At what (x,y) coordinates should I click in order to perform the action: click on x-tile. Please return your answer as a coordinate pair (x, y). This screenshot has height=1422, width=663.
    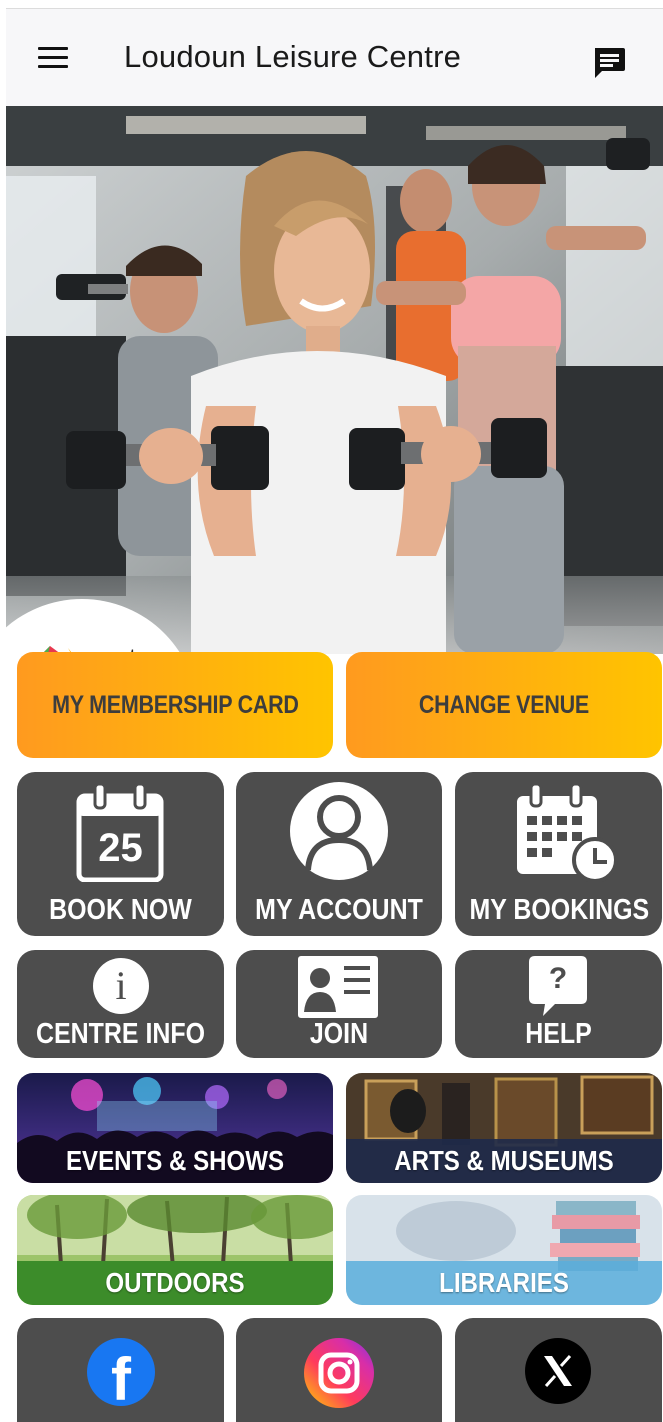
    Looking at the image, I should click on (558, 1370).